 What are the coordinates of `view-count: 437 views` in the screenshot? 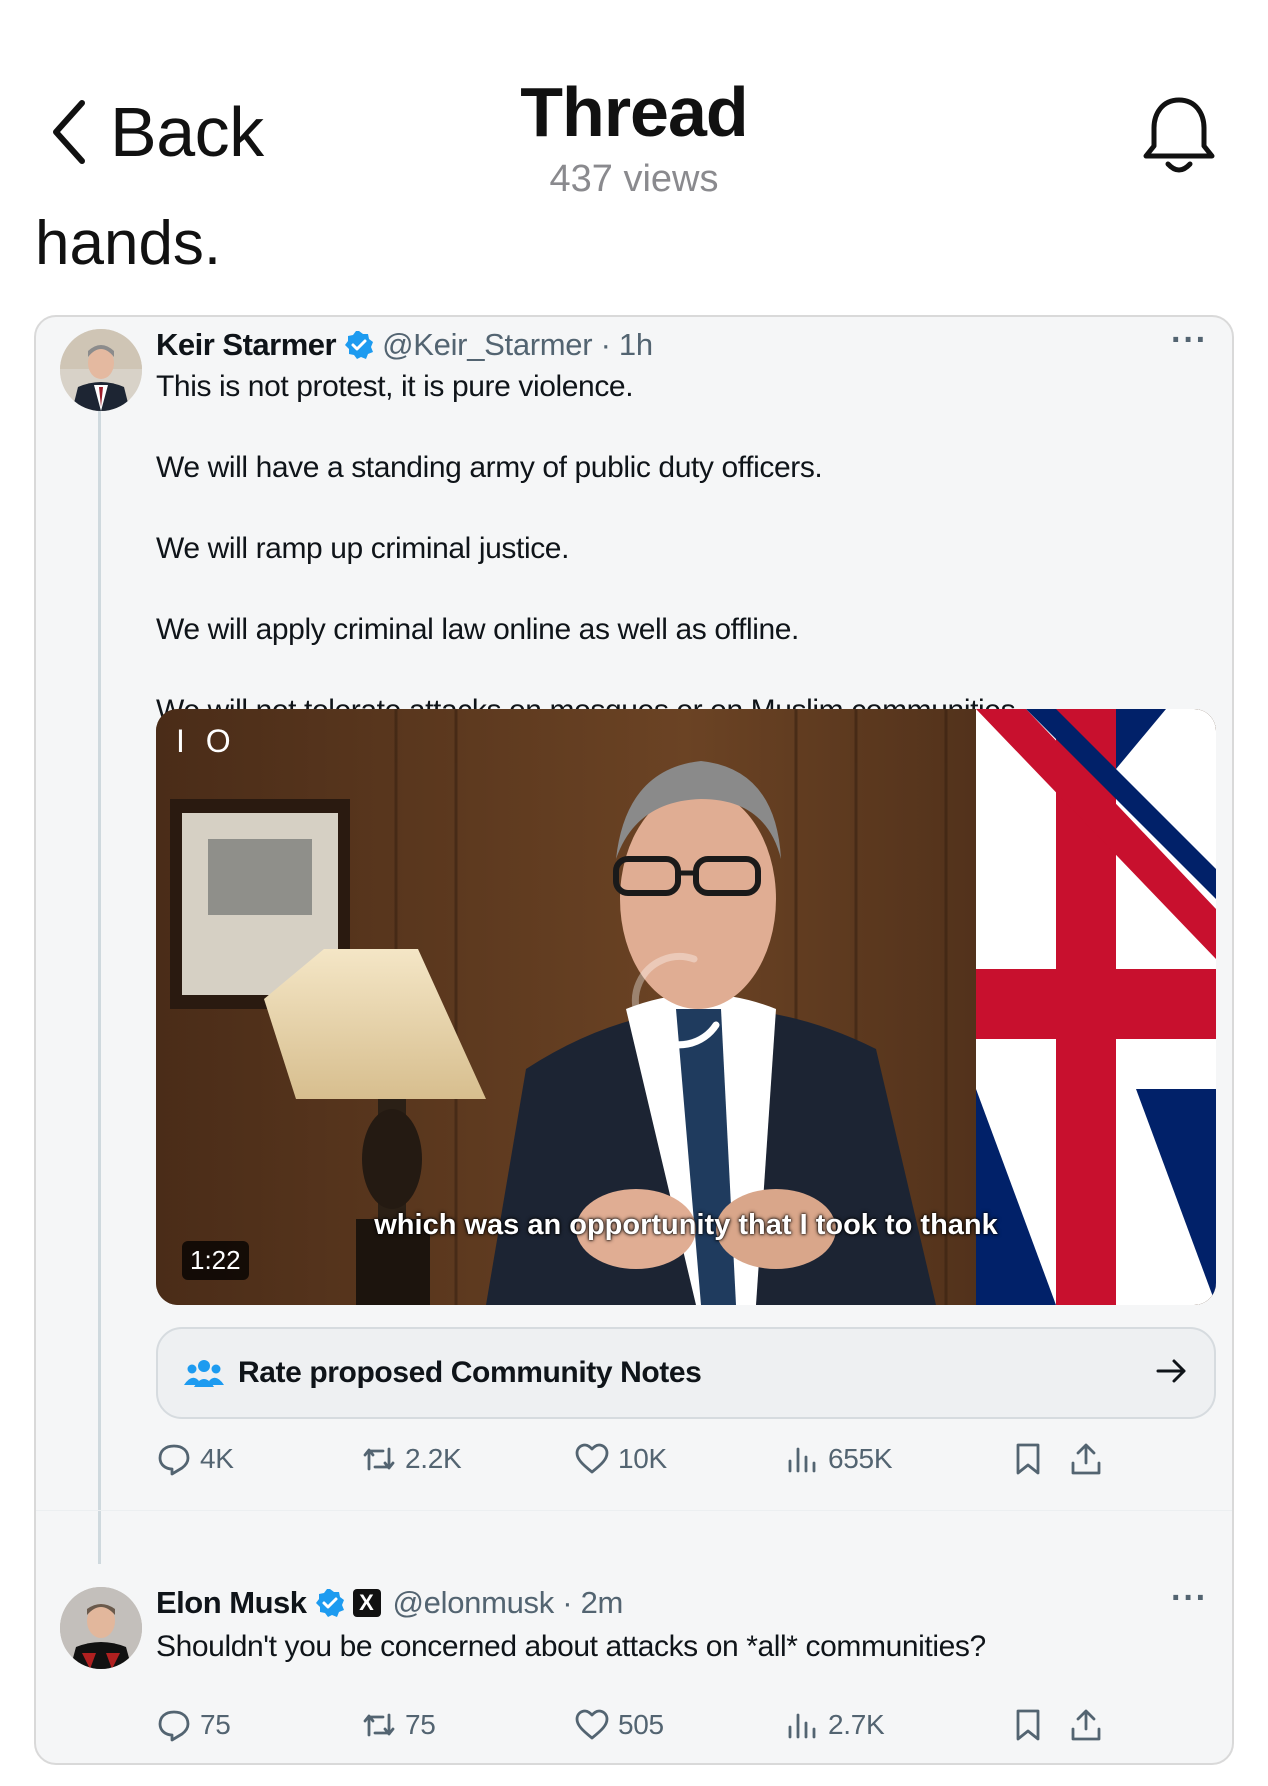 It's located at (634, 179).